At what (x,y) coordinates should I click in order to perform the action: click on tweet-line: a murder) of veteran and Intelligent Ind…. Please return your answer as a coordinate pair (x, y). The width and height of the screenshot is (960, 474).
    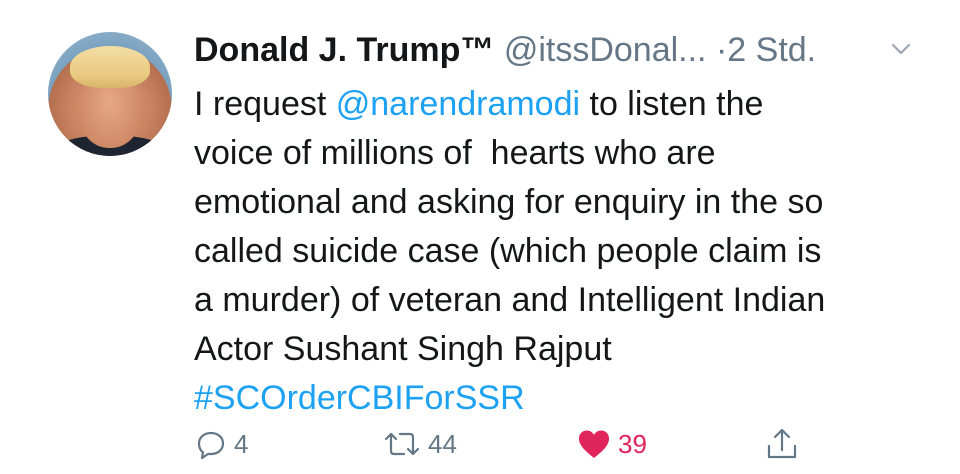
    Looking at the image, I should click on (510, 300).